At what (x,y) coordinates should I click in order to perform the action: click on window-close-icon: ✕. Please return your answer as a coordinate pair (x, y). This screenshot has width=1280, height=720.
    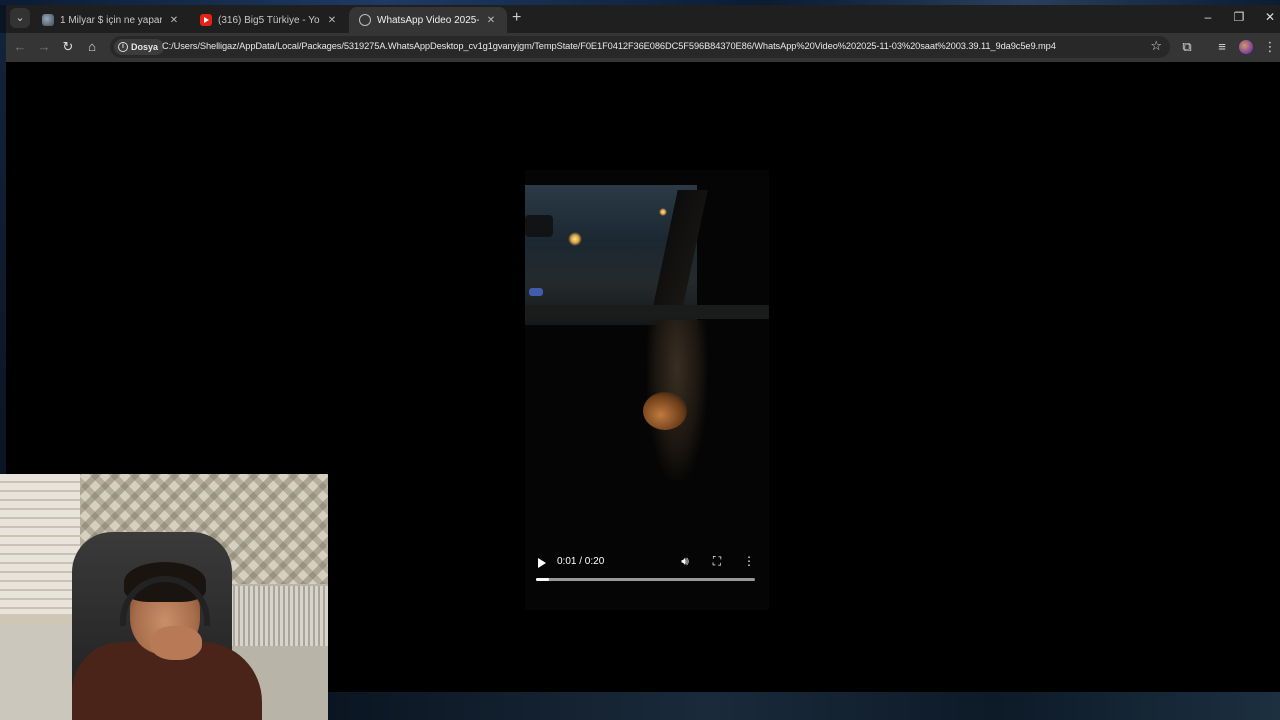
    Looking at the image, I should click on (1268, 17).